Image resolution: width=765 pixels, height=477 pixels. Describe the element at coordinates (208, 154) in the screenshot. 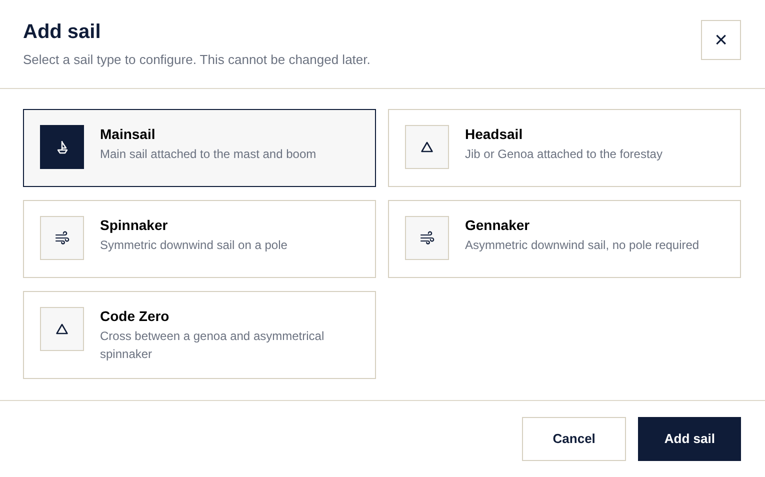

I see `option-description: Main sail attached to the mast and boom` at that location.